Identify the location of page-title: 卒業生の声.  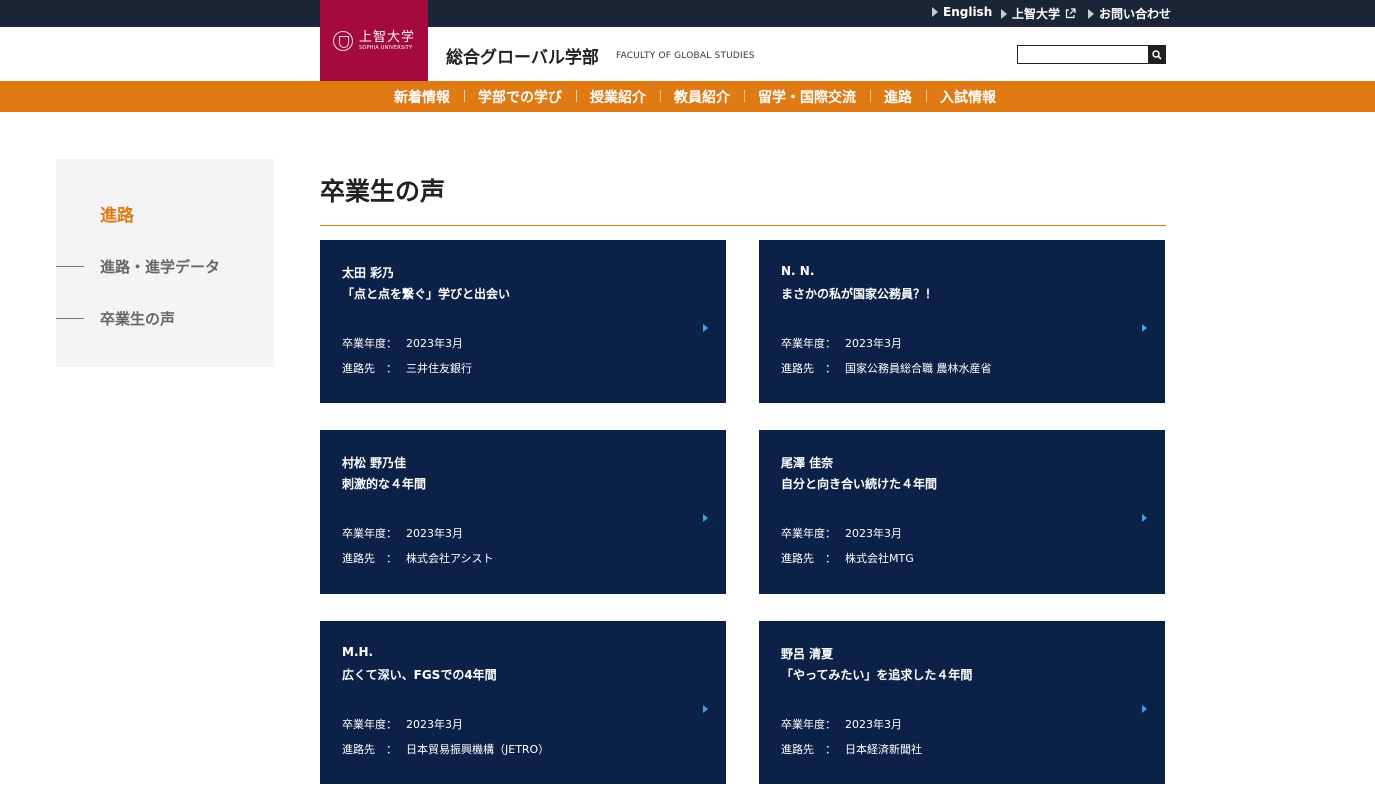
(383, 191).